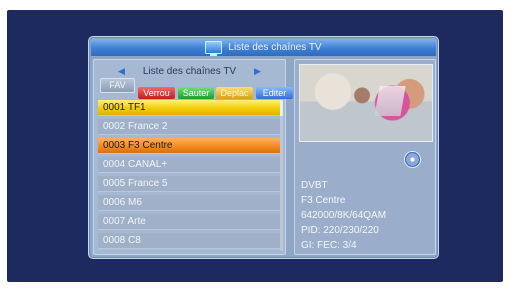 The width and height of the screenshot is (511, 290). Describe the element at coordinates (190, 127) in the screenshot. I see `channel-row-0002: 0002 France 2` at that location.